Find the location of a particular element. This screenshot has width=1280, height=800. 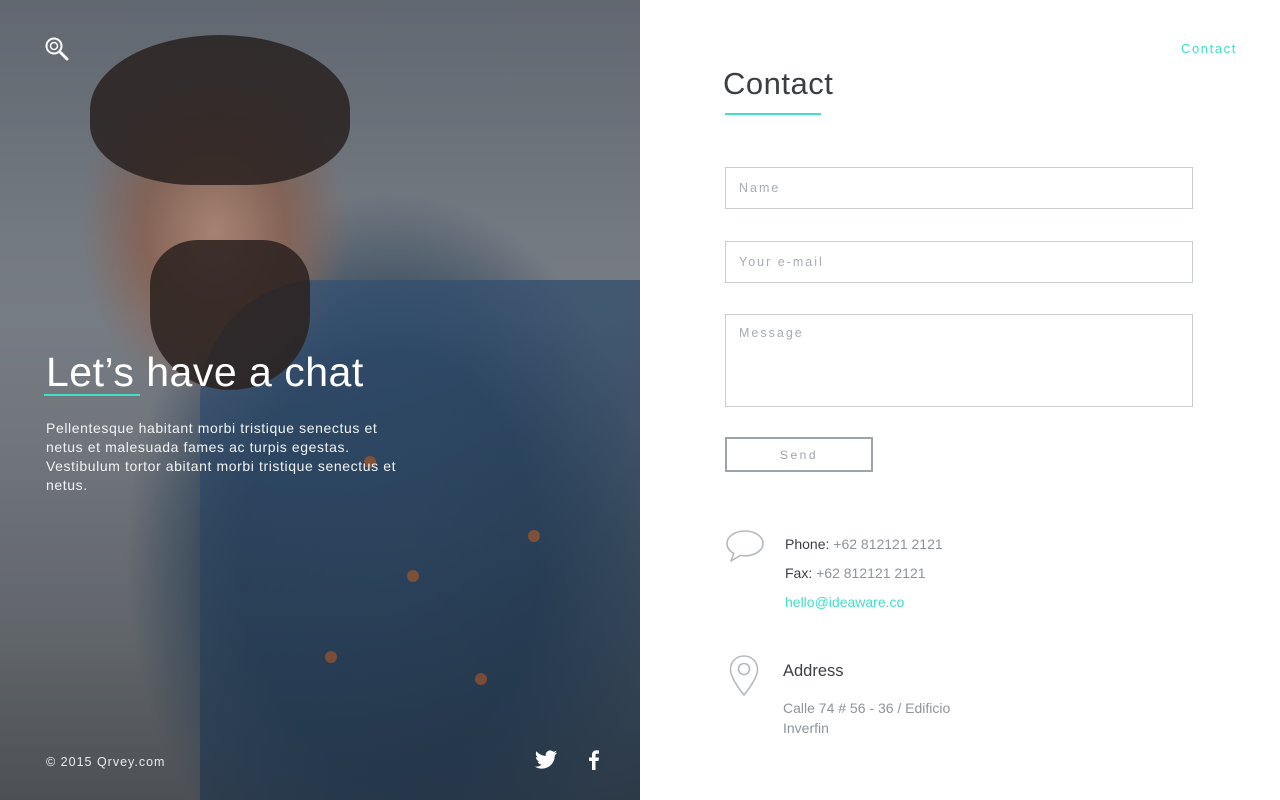

email-link: hello@ideaware.co is located at coordinates (844, 602).